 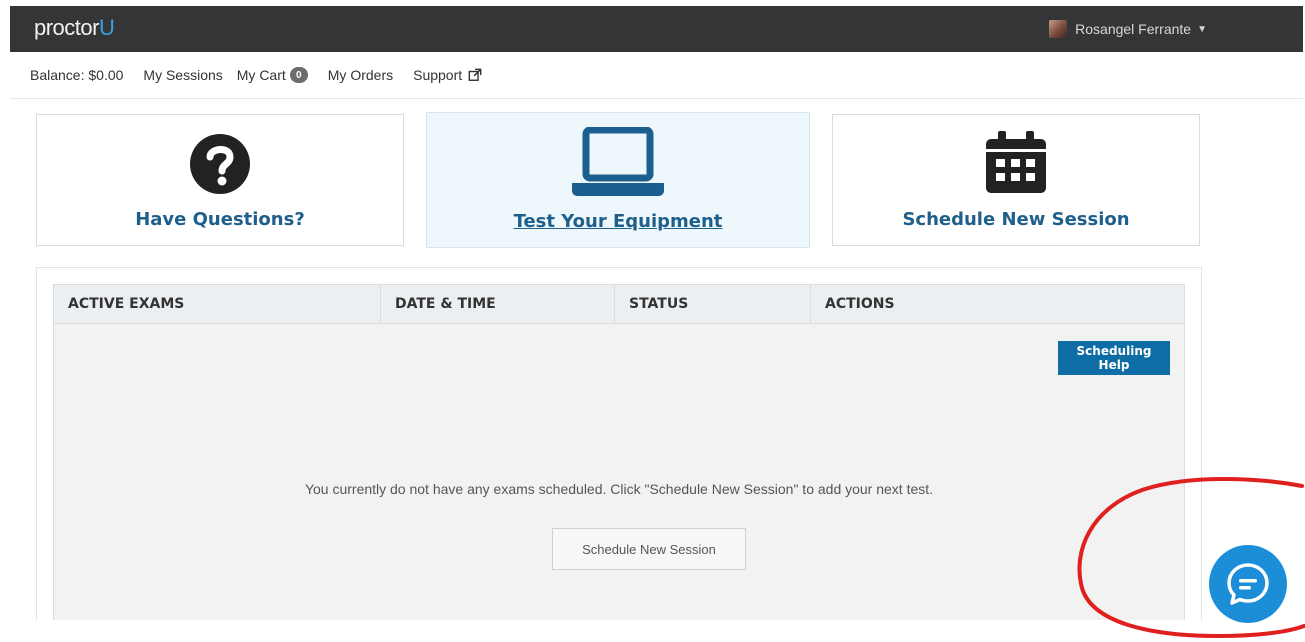 I want to click on nav-my-cart: My Cart 0, so click(x=272, y=75).